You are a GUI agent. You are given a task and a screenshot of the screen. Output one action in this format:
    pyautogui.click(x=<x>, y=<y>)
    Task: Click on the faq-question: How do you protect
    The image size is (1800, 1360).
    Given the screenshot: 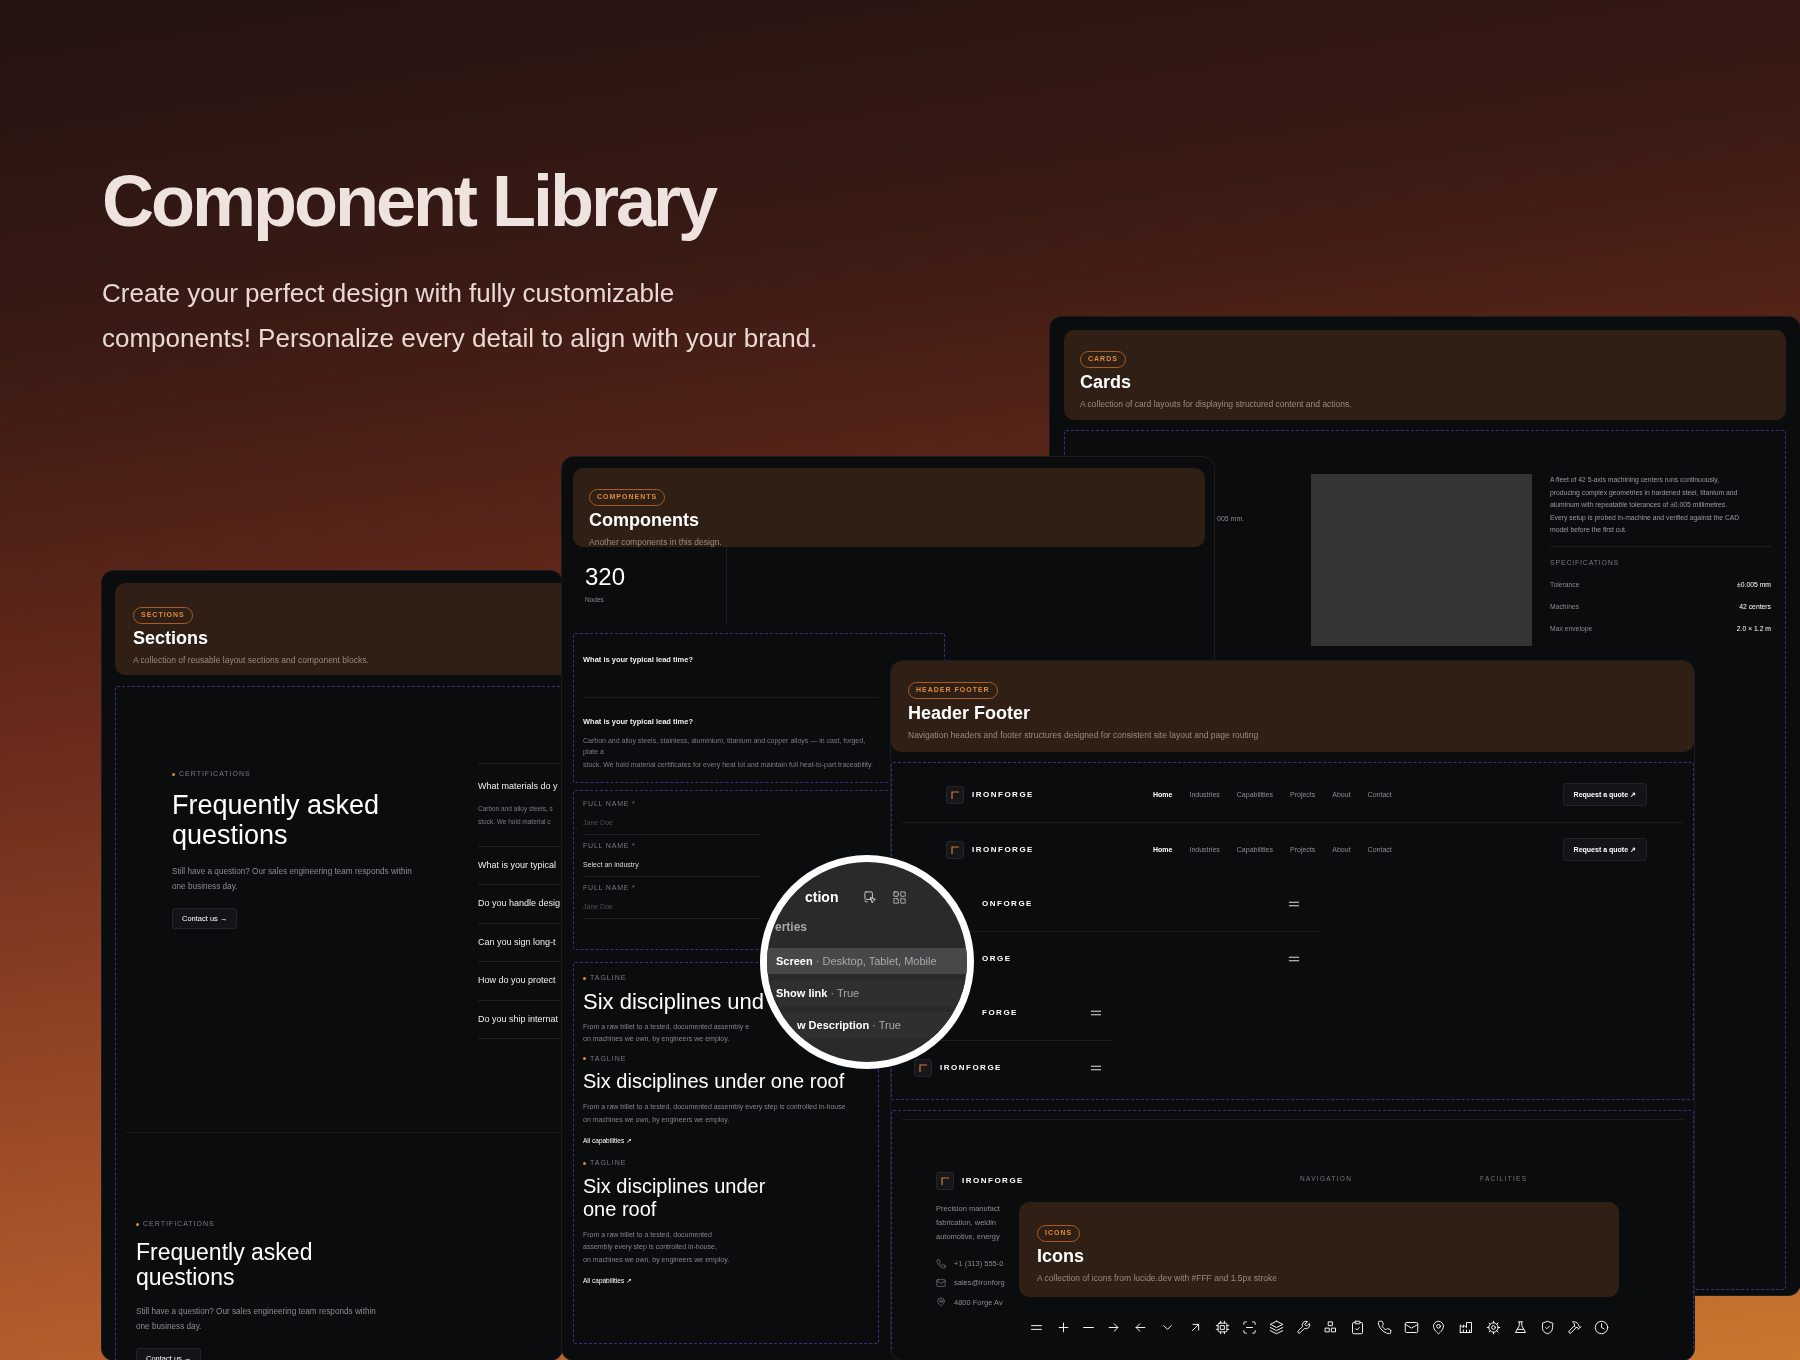 What is the action you would take?
    pyautogui.click(x=520, y=981)
    